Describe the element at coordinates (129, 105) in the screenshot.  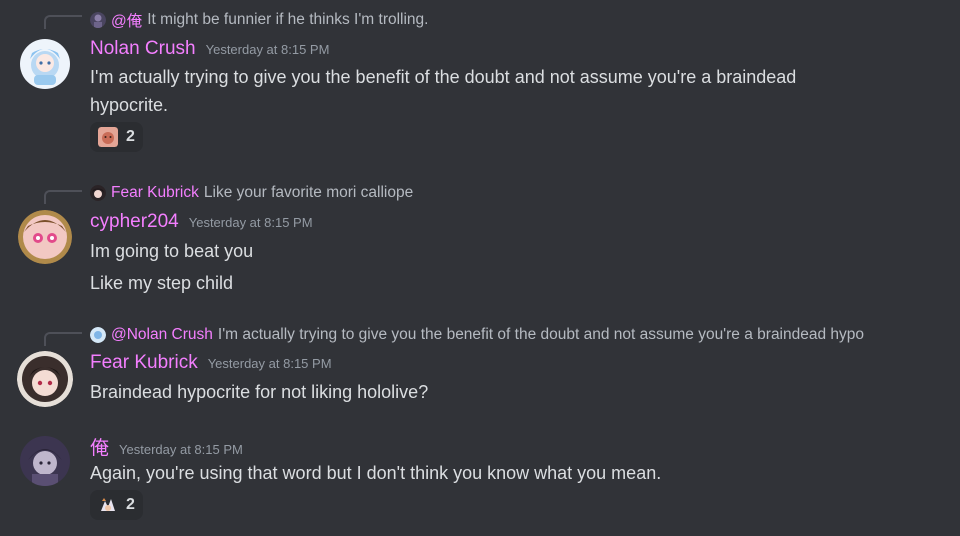
I see `message-text: hypocrite.` at that location.